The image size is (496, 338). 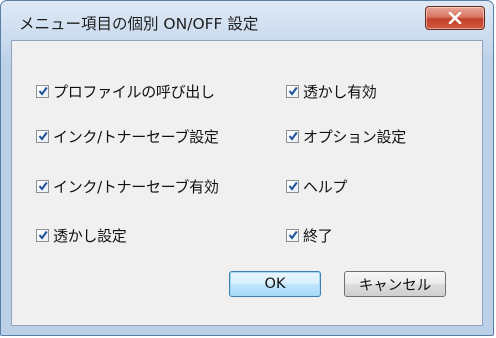 What do you see at coordinates (139, 24) in the screenshot?
I see `window-title: メニュー項目の個別 ON/OFF 設定` at bounding box center [139, 24].